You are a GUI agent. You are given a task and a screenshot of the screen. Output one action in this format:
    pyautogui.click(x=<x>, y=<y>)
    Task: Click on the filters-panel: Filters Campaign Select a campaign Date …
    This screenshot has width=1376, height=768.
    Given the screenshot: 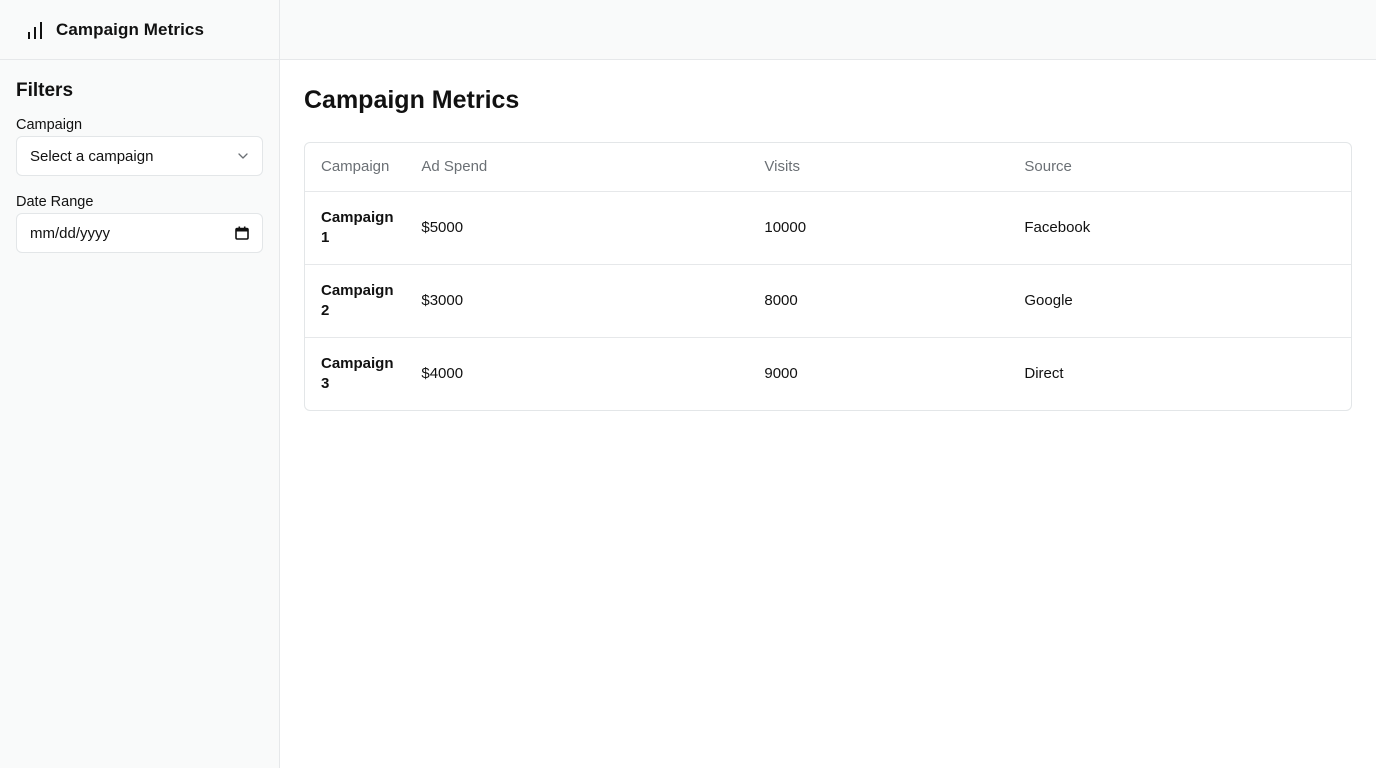 What is the action you would take?
    pyautogui.click(x=139, y=156)
    